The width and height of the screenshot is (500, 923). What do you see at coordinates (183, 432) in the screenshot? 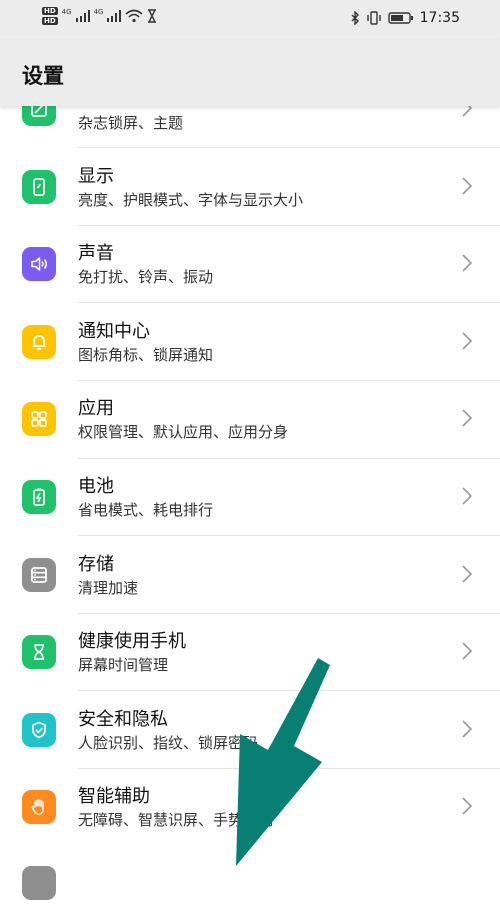
I see `settings-item-subtitle: 权限管理、默认应用、应用分身` at bounding box center [183, 432].